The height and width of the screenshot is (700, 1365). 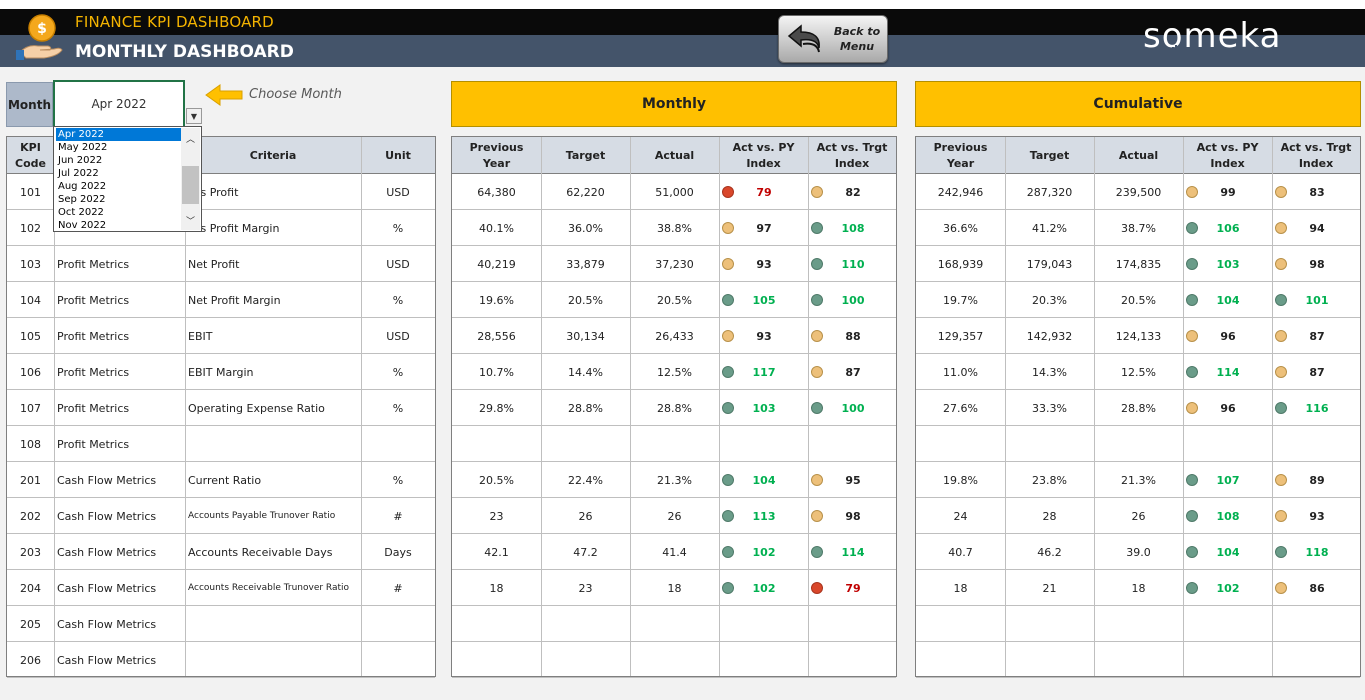 What do you see at coordinates (190, 138) in the screenshot?
I see `scroll-up-icon: ︿` at bounding box center [190, 138].